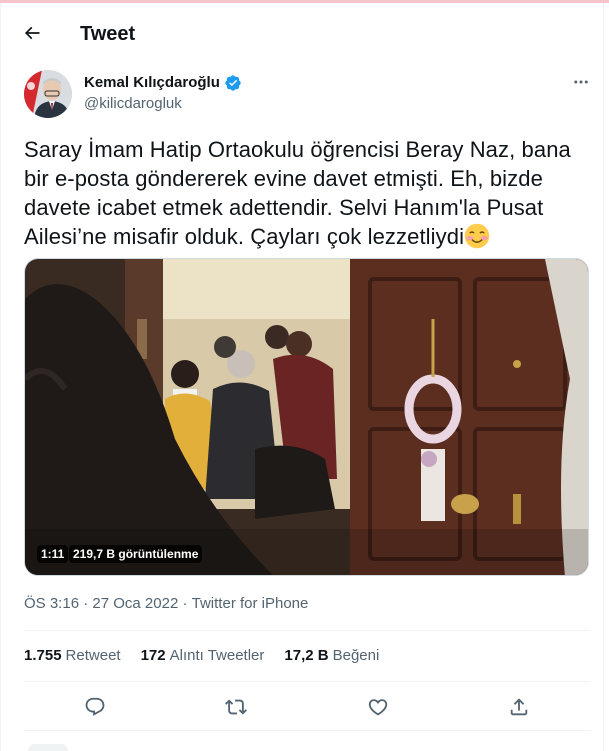  I want to click on arrow-left-icon, so click(32, 33).